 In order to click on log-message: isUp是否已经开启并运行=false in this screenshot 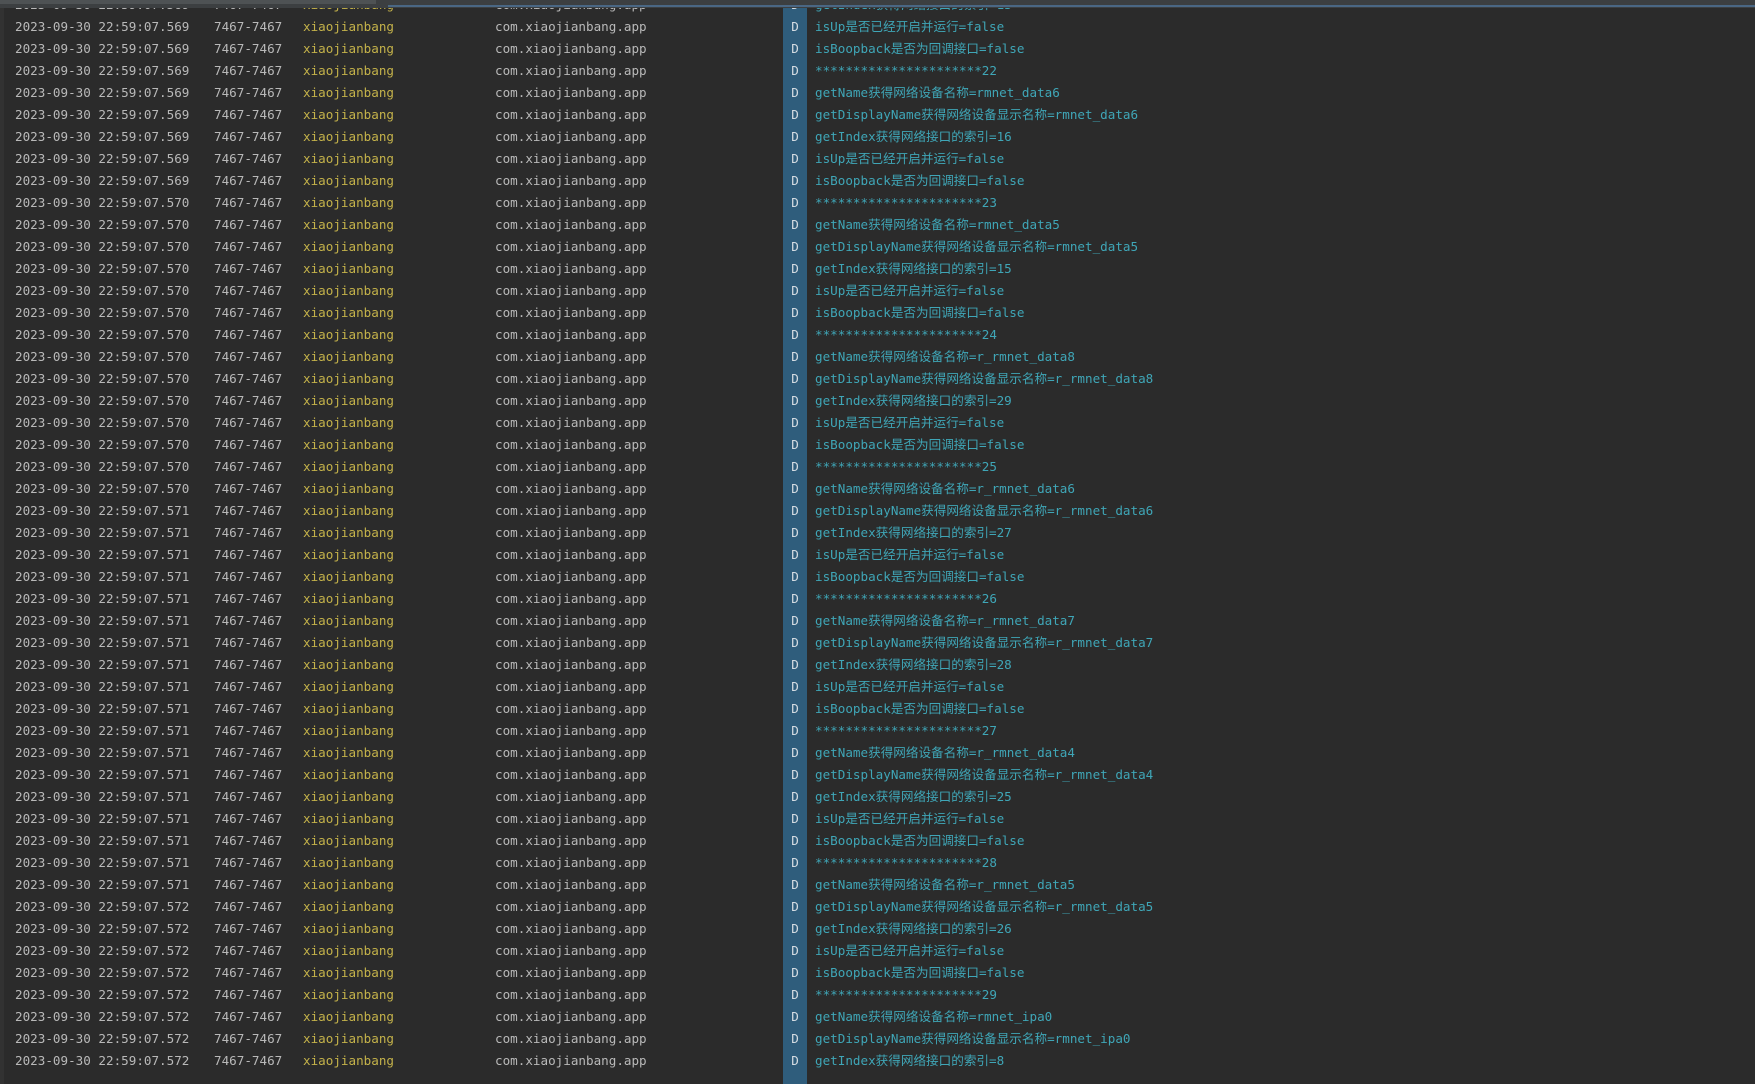, I will do `click(910, 686)`.